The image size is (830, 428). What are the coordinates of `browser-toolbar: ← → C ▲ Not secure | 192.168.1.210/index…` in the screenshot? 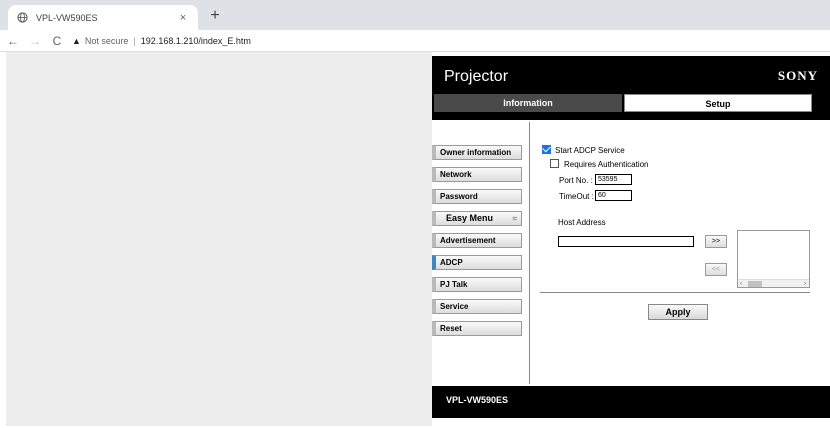 It's located at (415, 41).